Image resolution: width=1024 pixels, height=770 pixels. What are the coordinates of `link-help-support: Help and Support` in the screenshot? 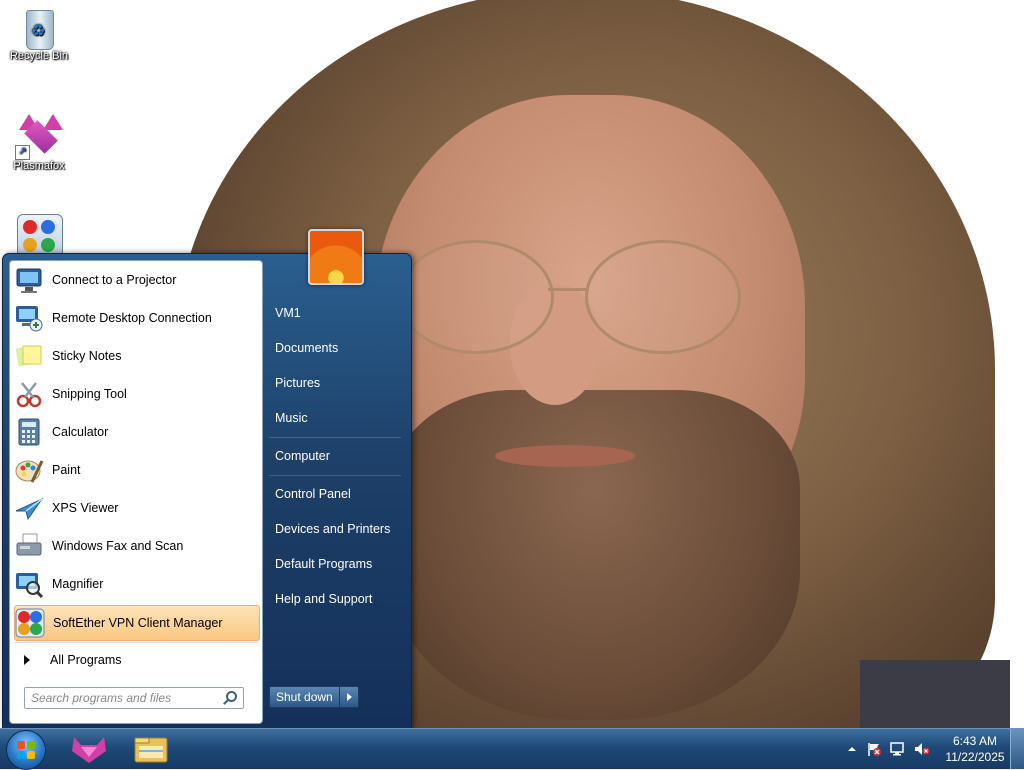 It's located at (337, 599).